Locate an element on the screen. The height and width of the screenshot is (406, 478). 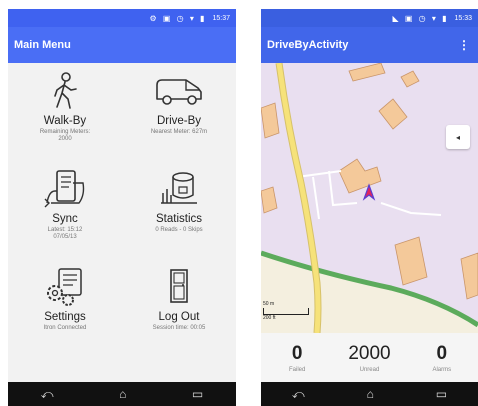
statistics-meter-icon is located at coordinates (179, 188).